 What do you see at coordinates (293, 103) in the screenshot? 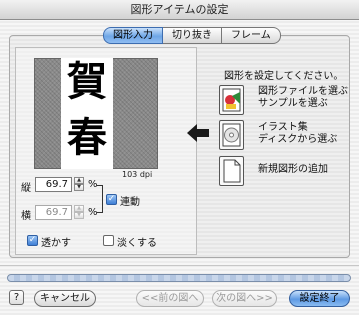
I see `choose-file-line2: サンプルを選ぶ` at bounding box center [293, 103].